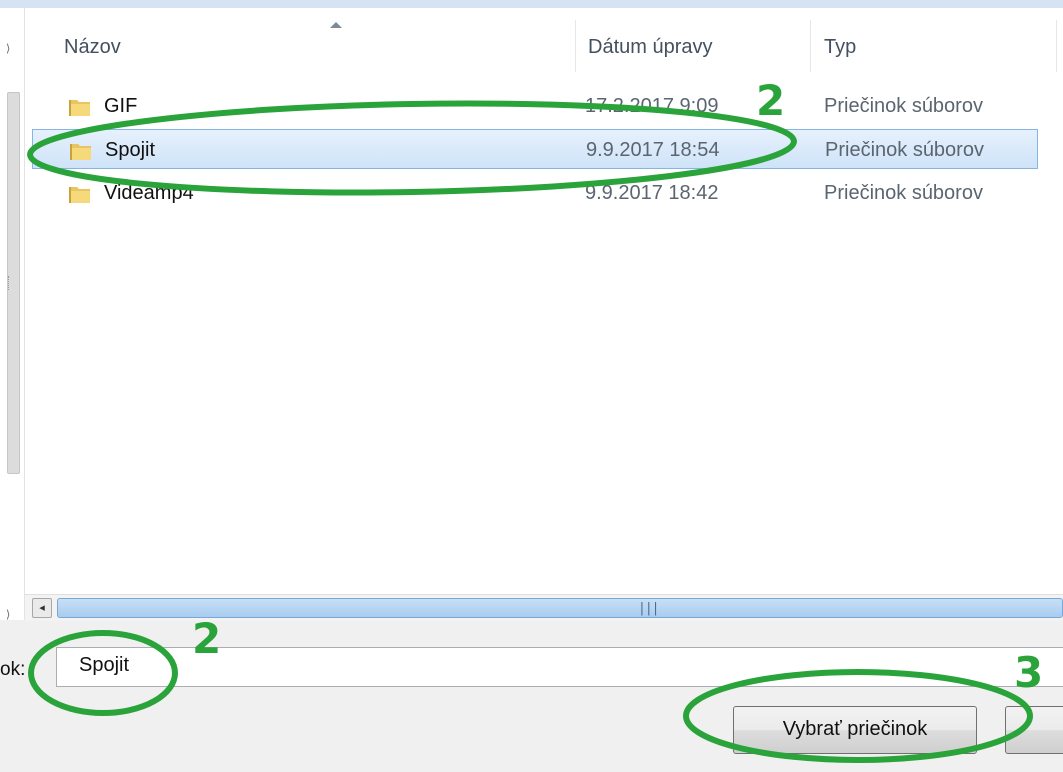 This screenshot has height=772, width=1063. Describe the element at coordinates (42, 608) in the screenshot. I see `scroll-left-arrow-icon: ◂` at that location.